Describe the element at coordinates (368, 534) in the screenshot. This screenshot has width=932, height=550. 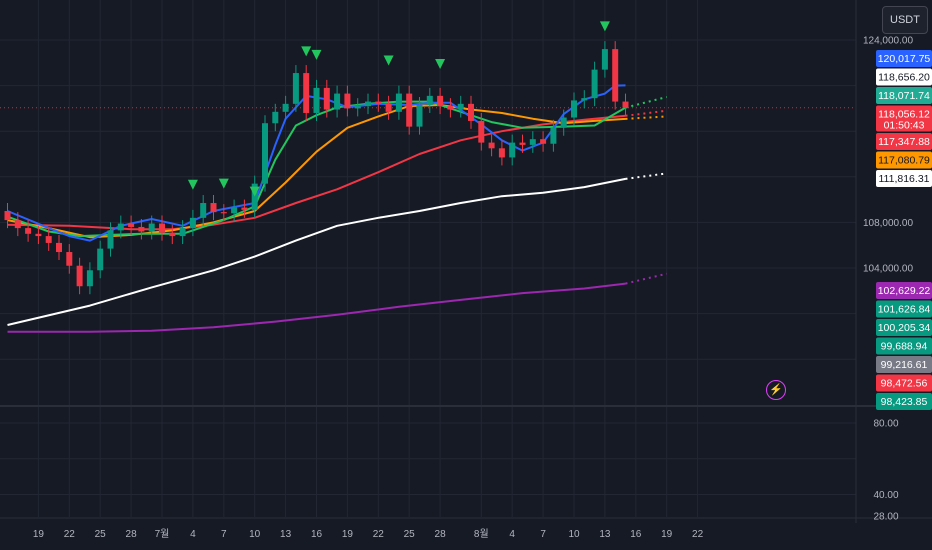
I see `time-axis: 19 22 25 28 7월 4 7 10 13 16 19 22 25 28 8월 4 7 10 13 16 19 22` at that location.